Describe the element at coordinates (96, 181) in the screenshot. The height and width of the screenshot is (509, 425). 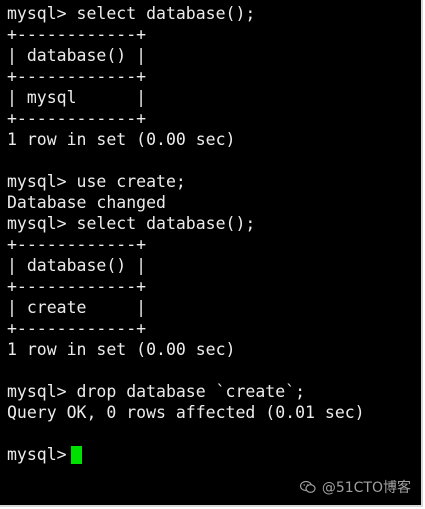
I see `output-line: mysql> use create;` at that location.